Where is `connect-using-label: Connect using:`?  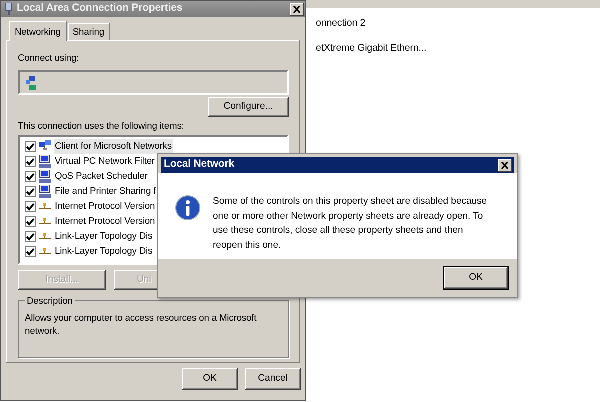
connect-using-label: Connect using: is located at coordinates (49, 57).